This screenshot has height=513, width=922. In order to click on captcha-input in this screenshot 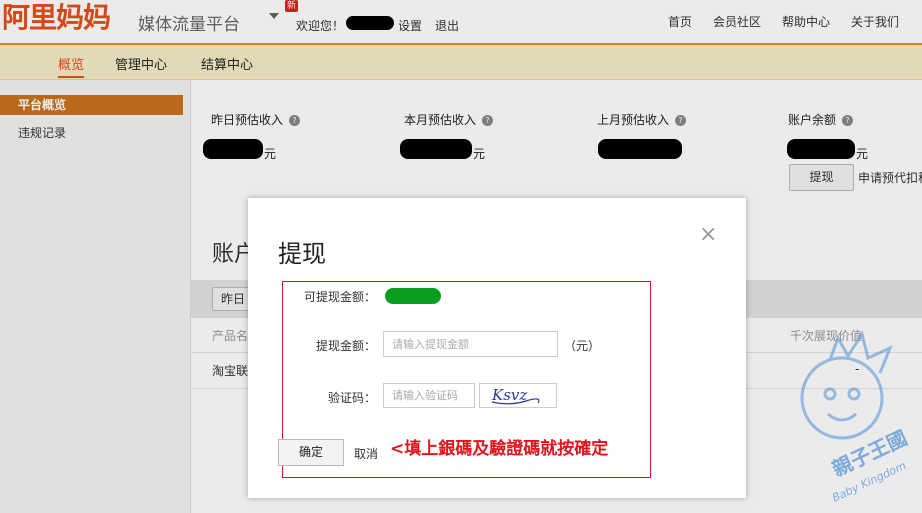, I will do `click(429, 395)`.